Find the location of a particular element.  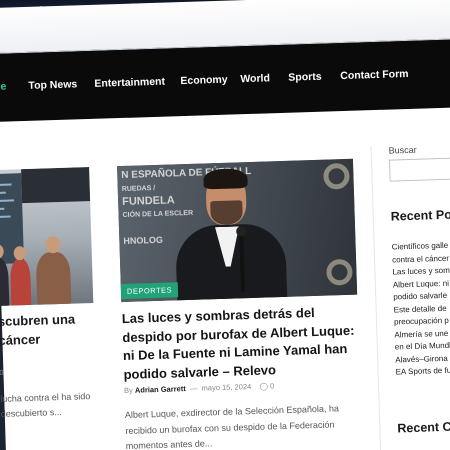

search-label: Buscar is located at coordinates (402, 150).